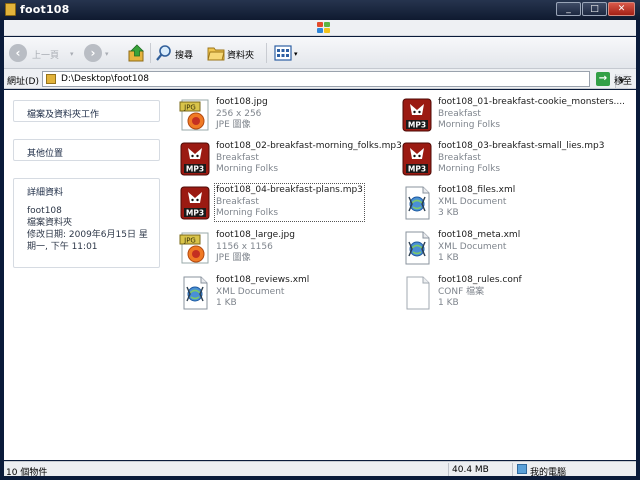 This screenshot has height=480, width=640. I want to click on windows-logo-icon, so click(323, 28).